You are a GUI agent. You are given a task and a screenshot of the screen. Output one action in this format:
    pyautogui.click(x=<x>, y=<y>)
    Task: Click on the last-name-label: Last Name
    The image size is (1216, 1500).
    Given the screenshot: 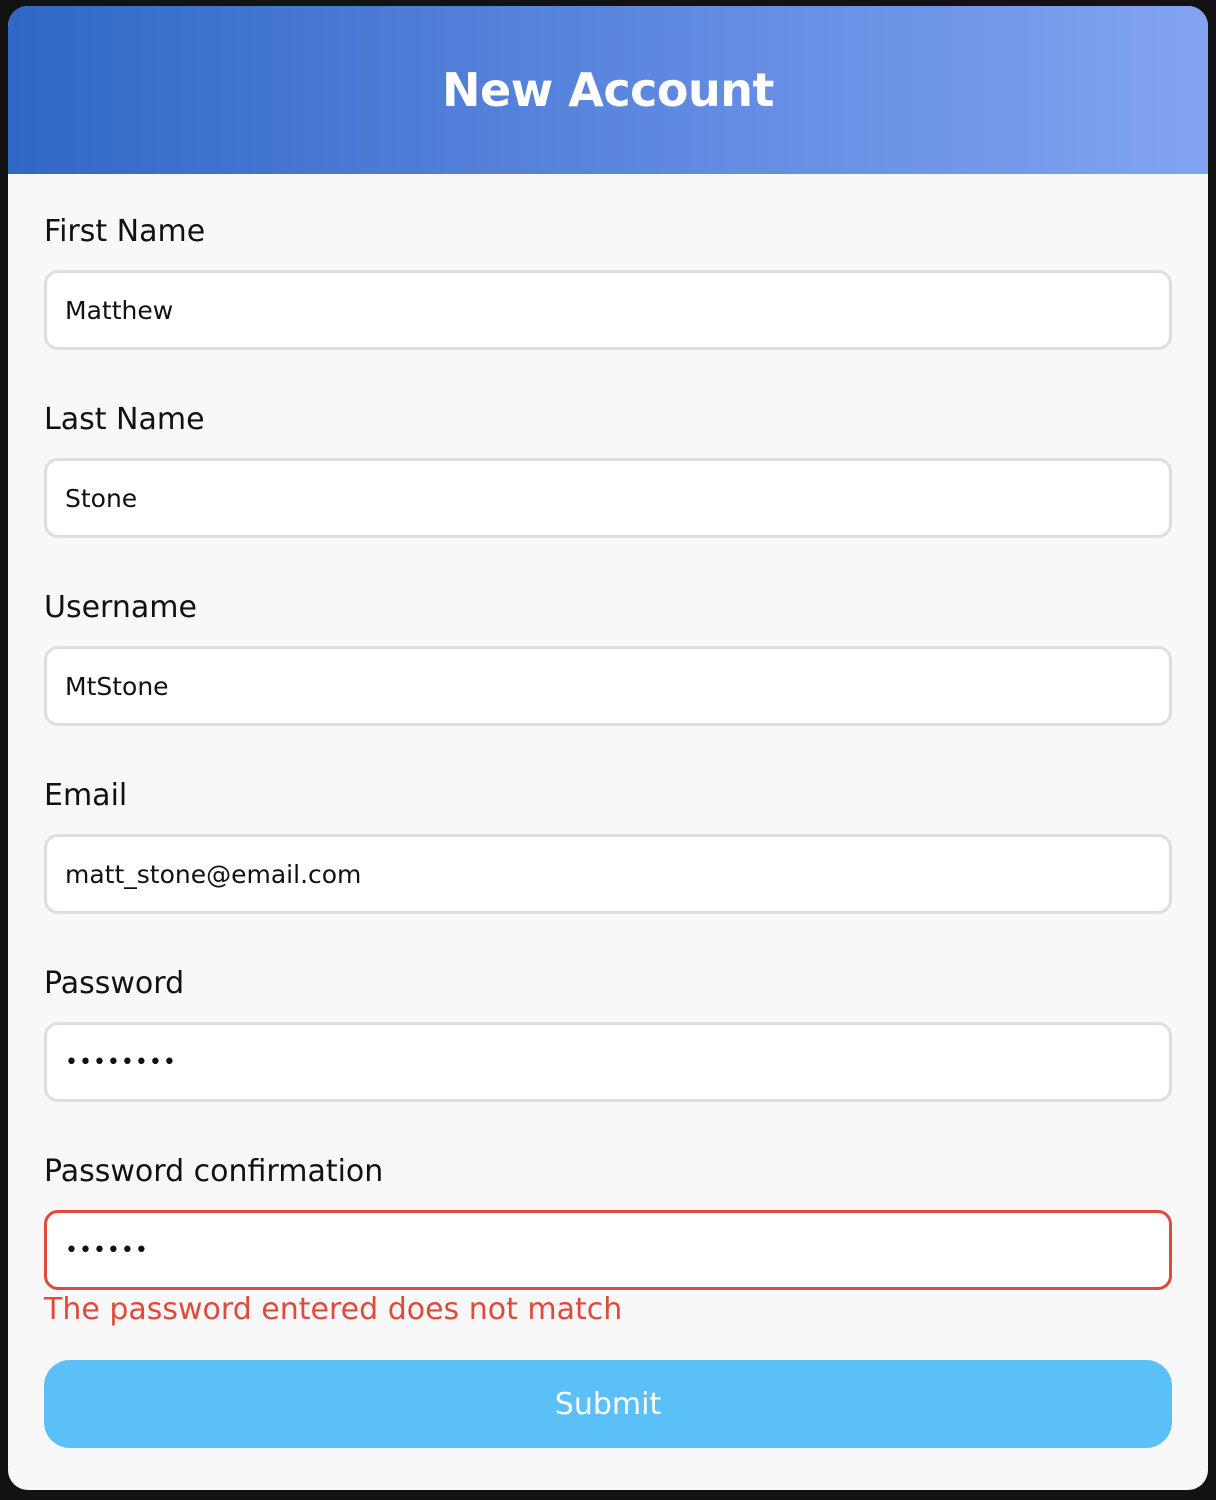 What is the action you would take?
    pyautogui.click(x=124, y=419)
    